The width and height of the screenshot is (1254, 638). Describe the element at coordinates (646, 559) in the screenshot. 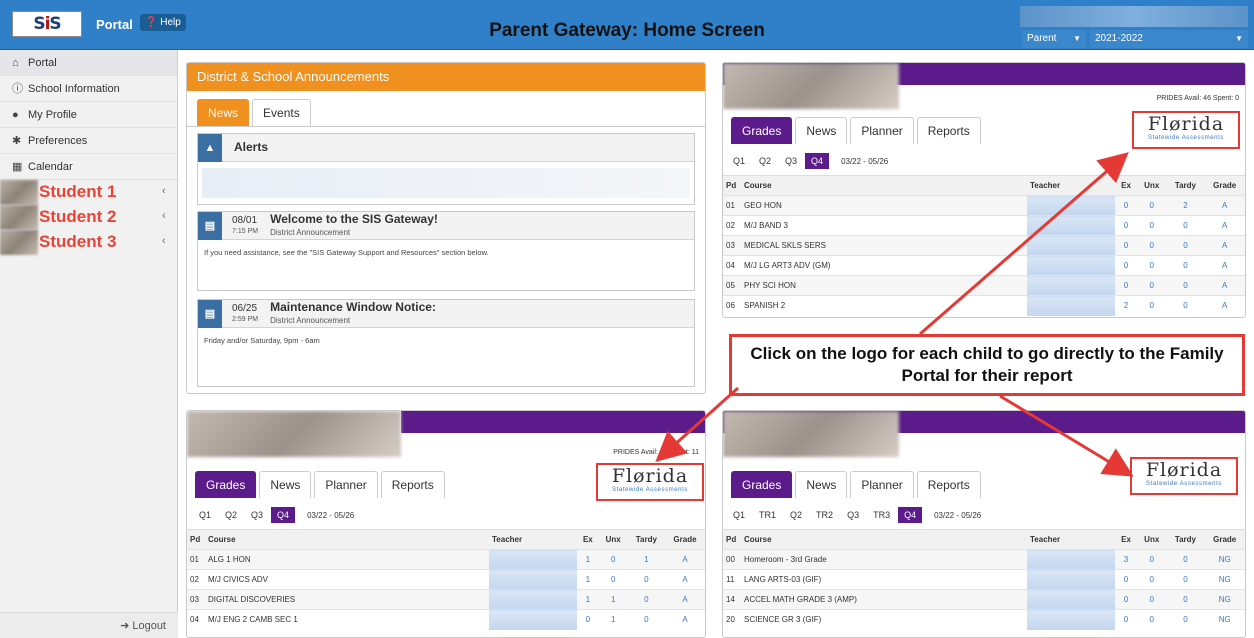

I see `cell-tardy: 1` at that location.